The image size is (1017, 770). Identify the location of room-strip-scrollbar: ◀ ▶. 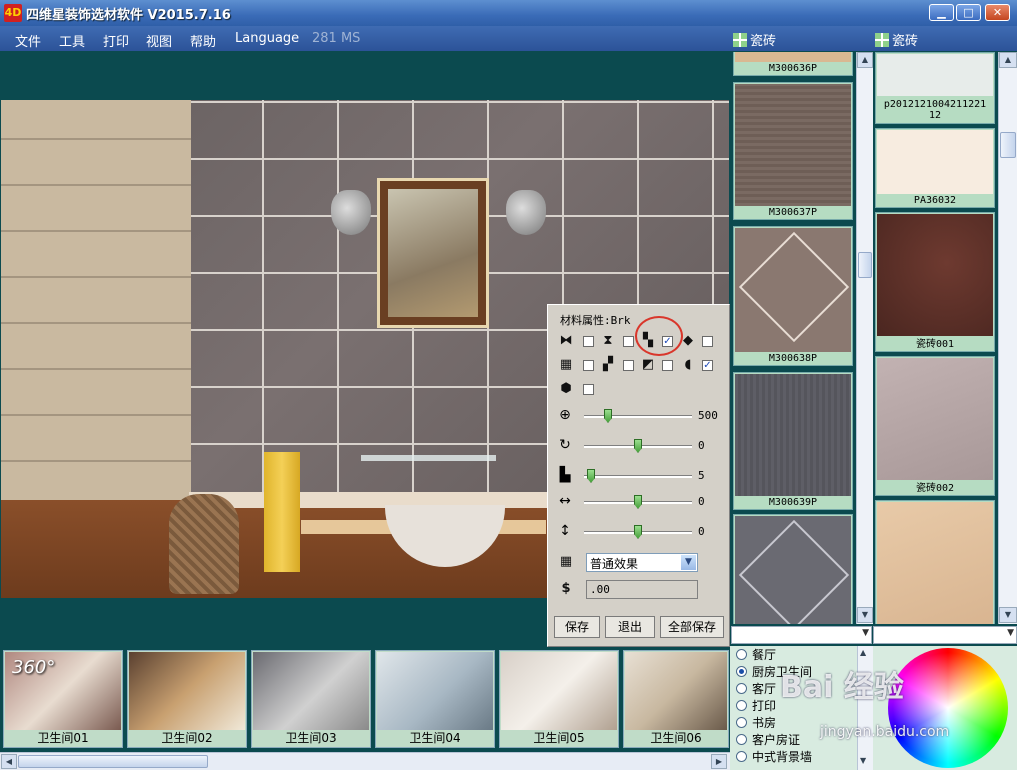
(365, 761).